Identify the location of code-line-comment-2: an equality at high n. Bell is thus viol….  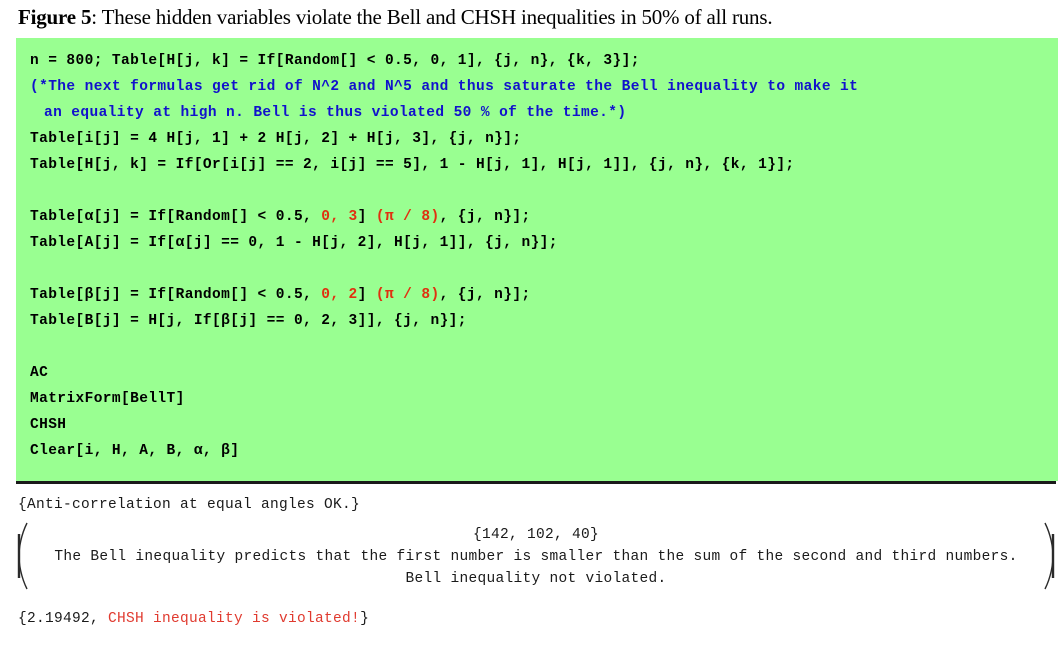
(335, 113).